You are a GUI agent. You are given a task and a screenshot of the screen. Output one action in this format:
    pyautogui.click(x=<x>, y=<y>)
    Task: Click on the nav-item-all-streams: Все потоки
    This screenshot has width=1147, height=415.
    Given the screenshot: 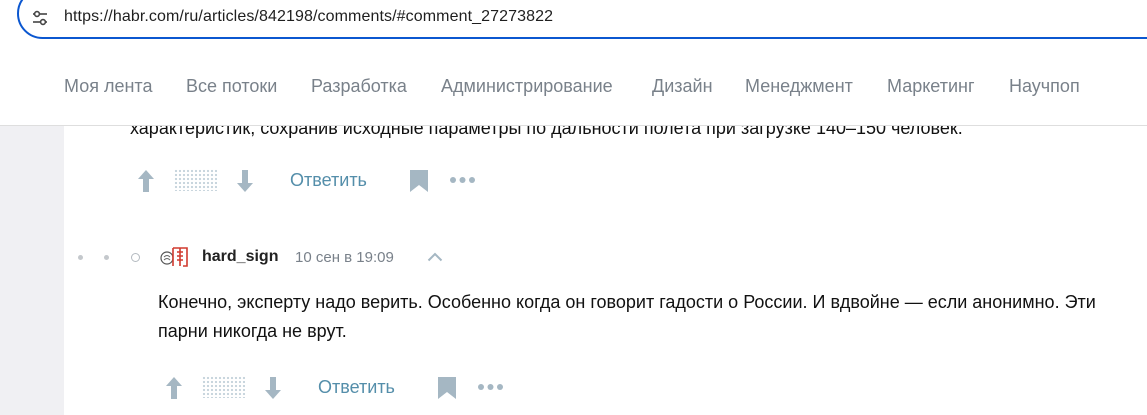 What is the action you would take?
    pyautogui.click(x=231, y=86)
    